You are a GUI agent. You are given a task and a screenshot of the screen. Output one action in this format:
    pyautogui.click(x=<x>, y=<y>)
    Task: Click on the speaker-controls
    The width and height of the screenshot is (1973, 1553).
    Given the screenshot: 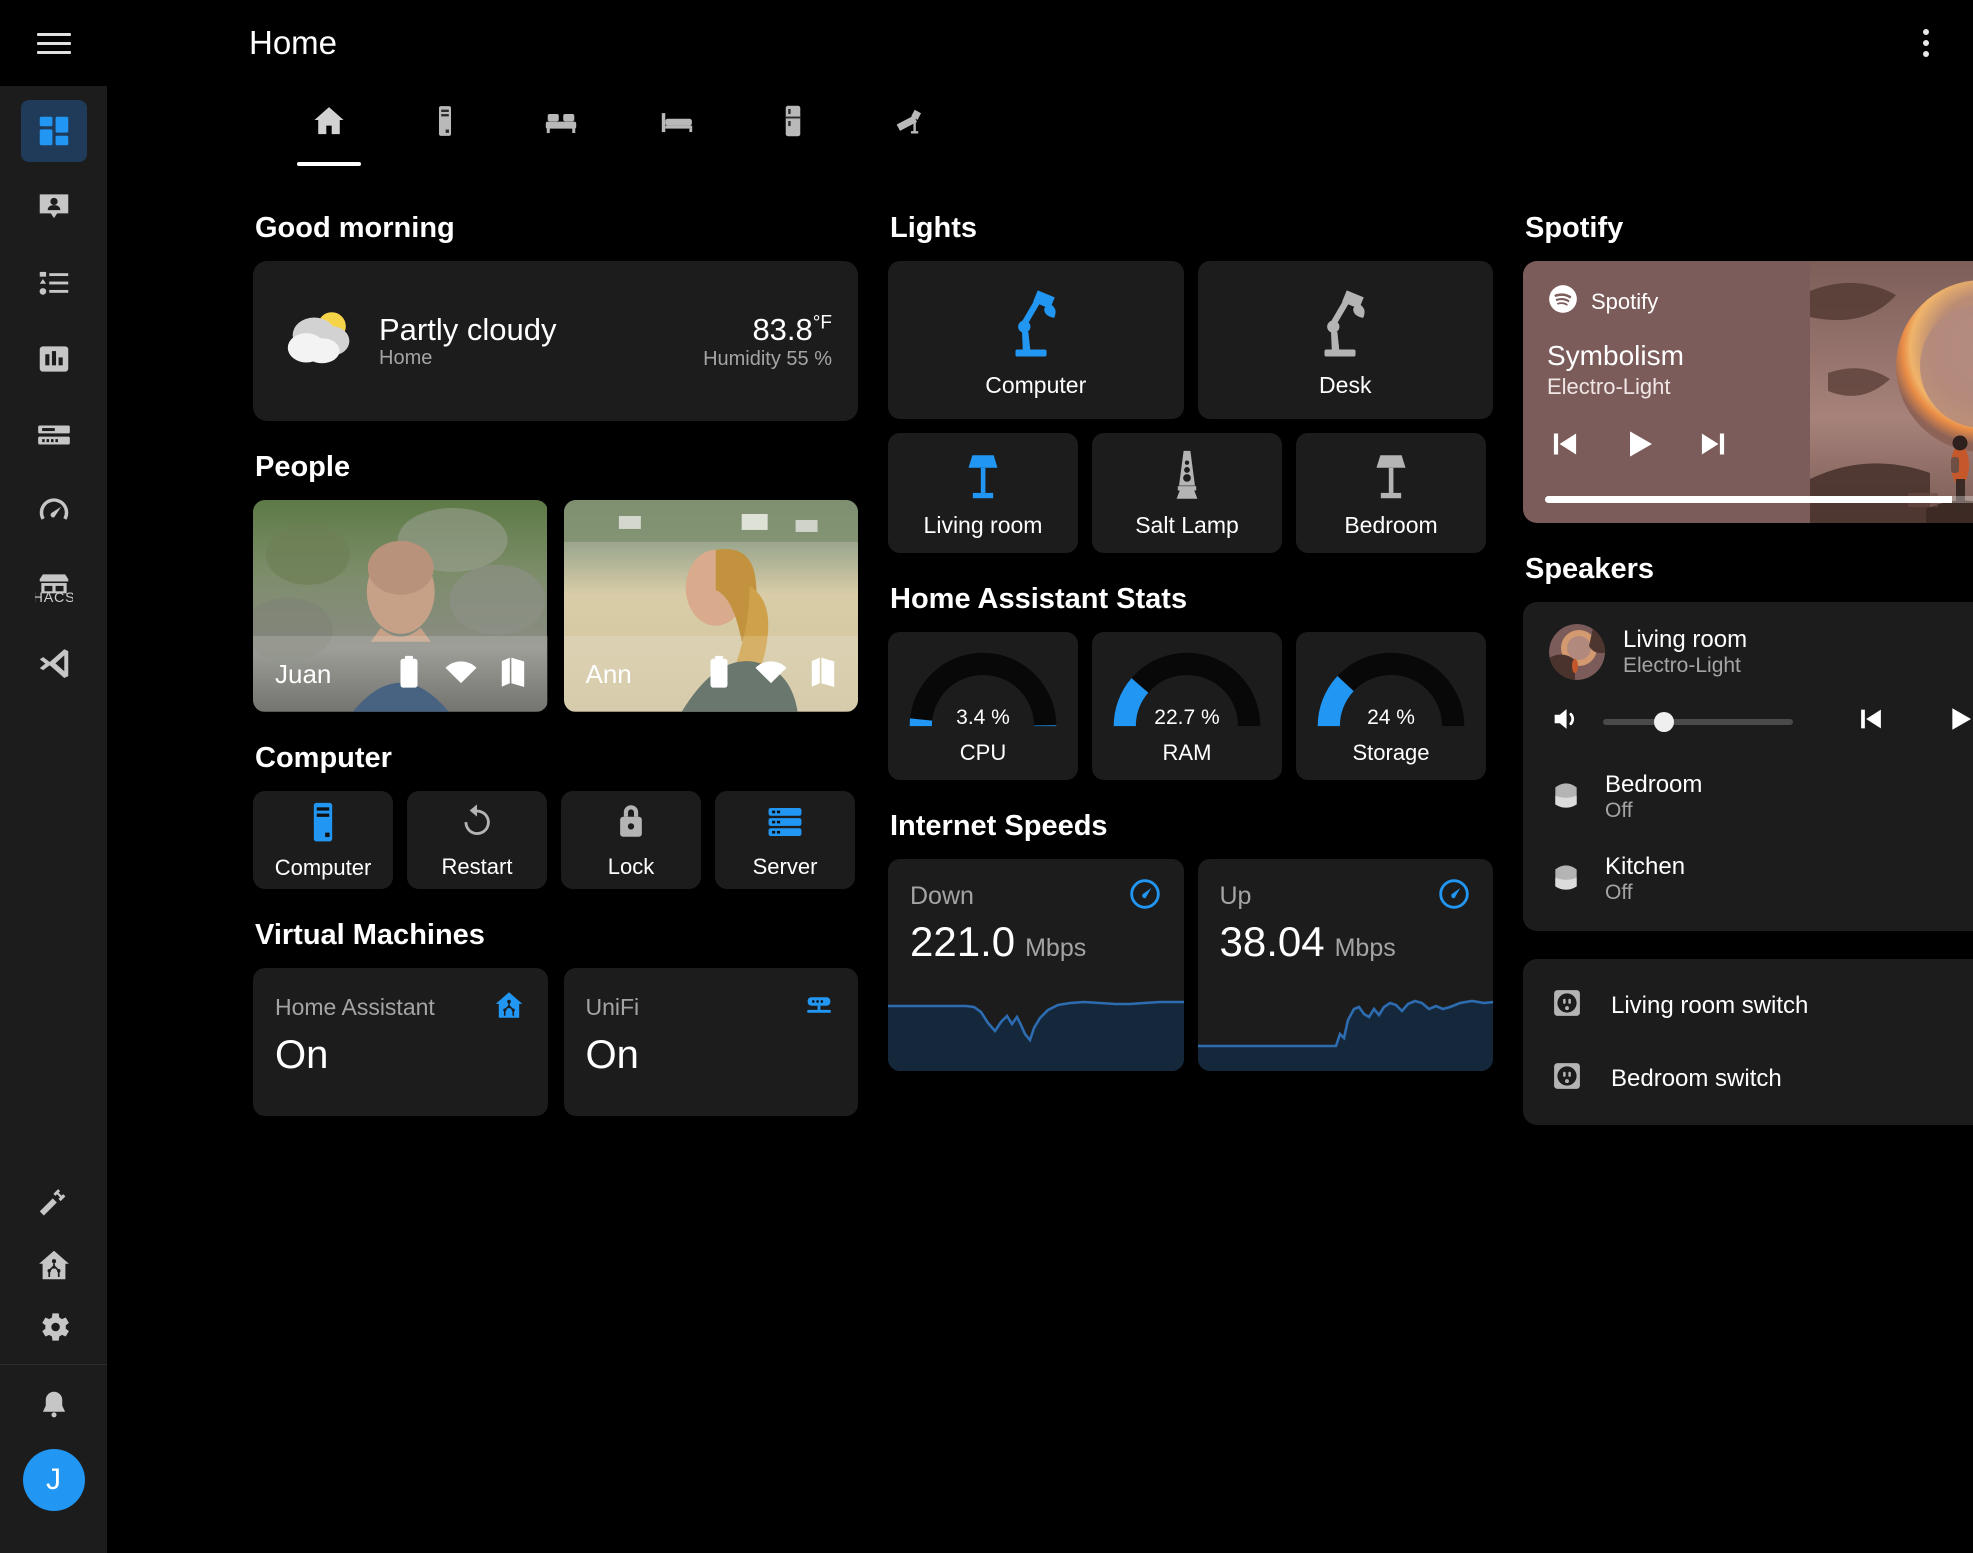 What is the action you would take?
    pyautogui.click(x=1761, y=721)
    